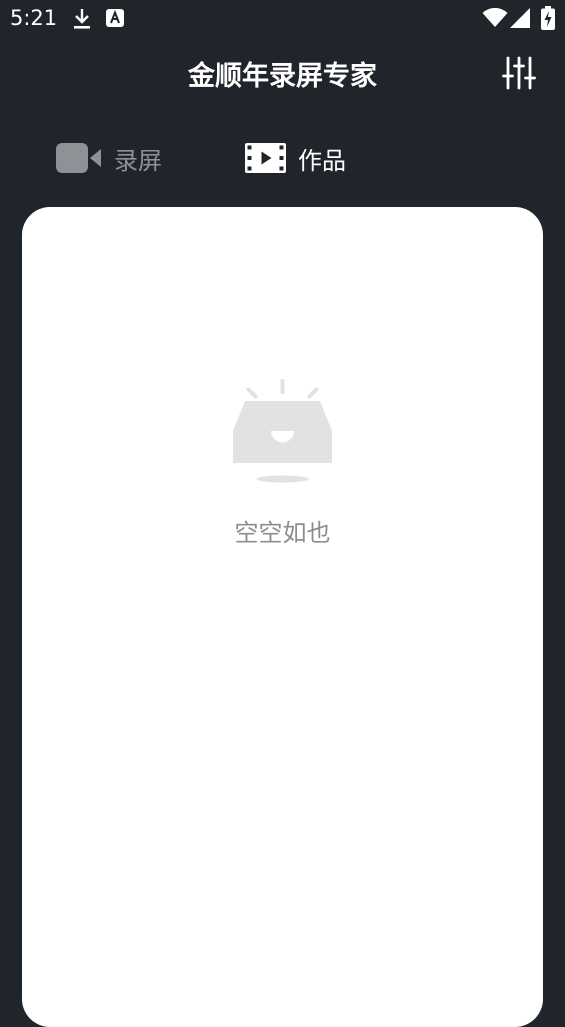 Image resolution: width=565 pixels, height=1027 pixels. I want to click on empty-box-icon, so click(282, 431).